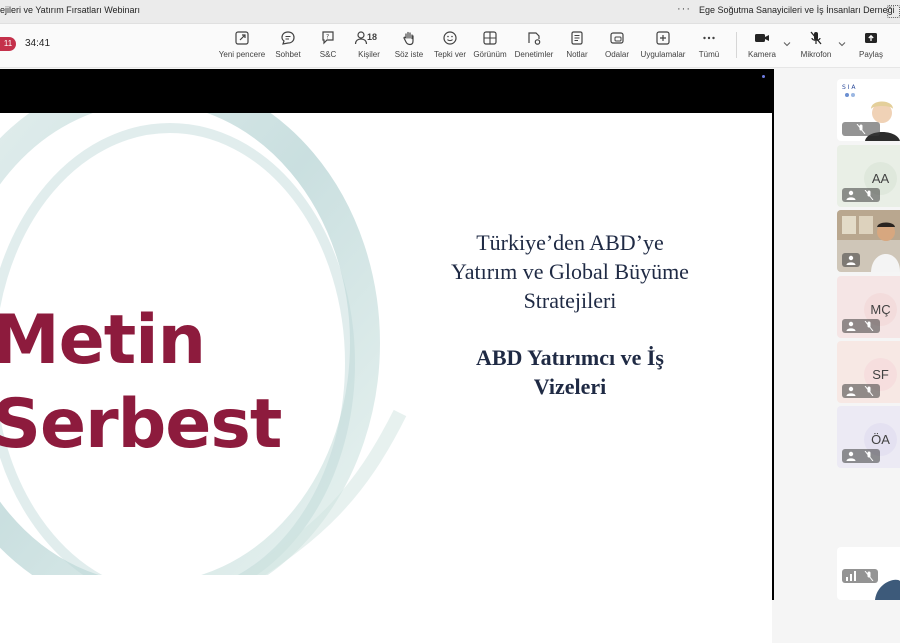 The width and height of the screenshot is (900, 643). Describe the element at coordinates (450, 39) in the screenshot. I see `emoji-icon` at that location.